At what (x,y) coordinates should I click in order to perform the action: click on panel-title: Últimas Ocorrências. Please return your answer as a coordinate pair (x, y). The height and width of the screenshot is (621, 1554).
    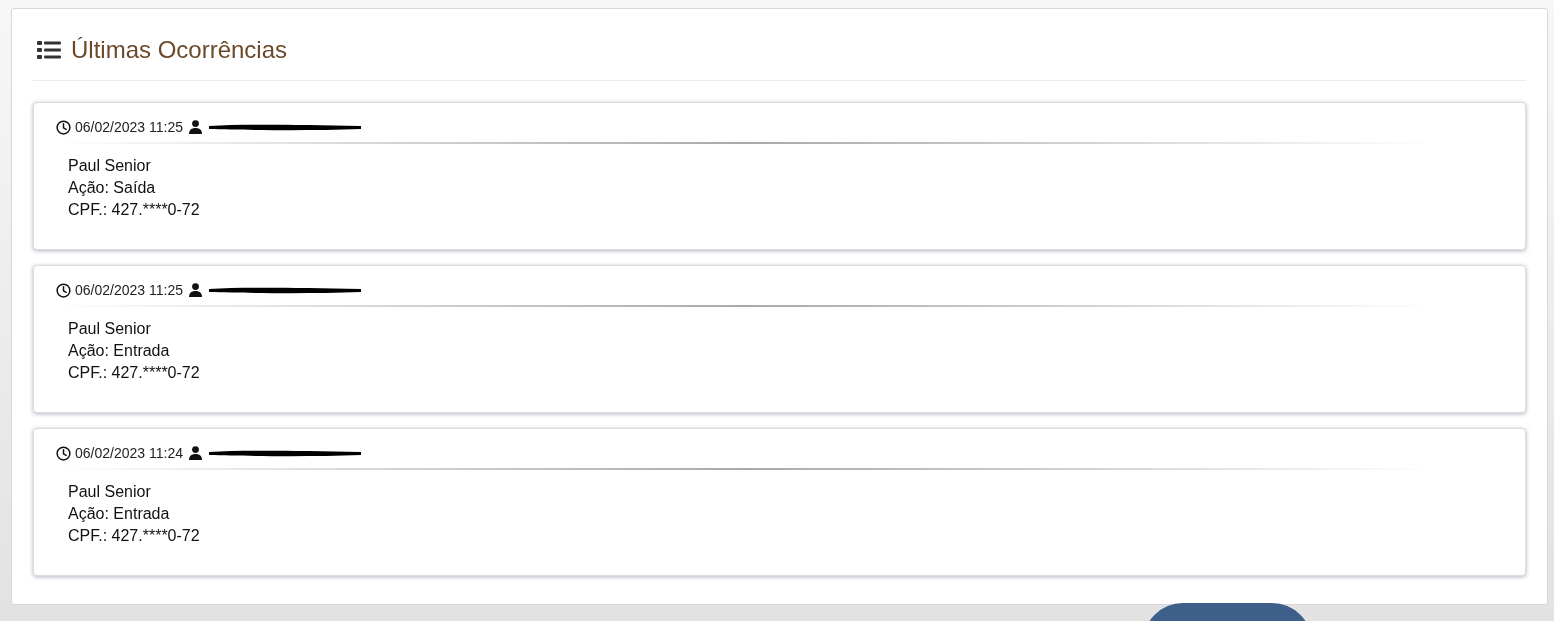
    Looking at the image, I should click on (179, 50).